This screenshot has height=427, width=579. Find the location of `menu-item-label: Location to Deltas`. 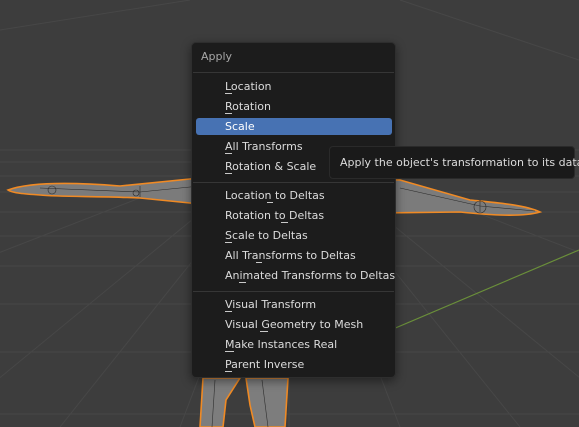

menu-item-label: Location to Deltas is located at coordinates (275, 195).